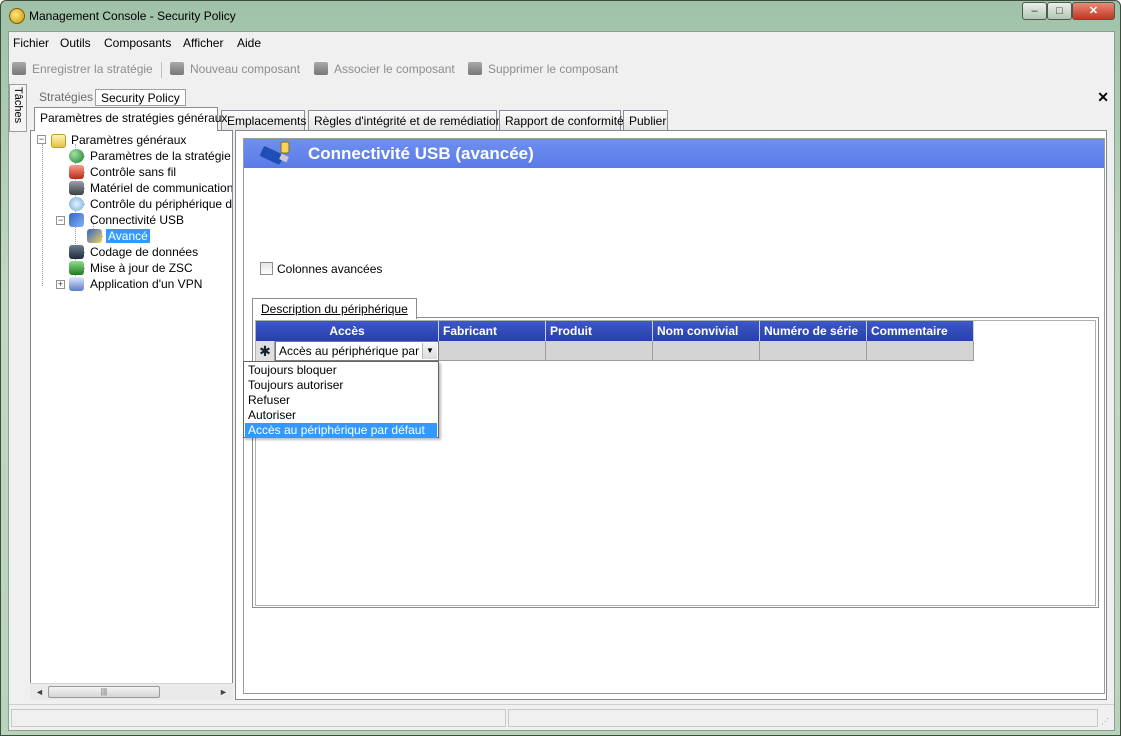  What do you see at coordinates (706, 331) in the screenshot?
I see `column-header-friendly-name: Nom convivial` at bounding box center [706, 331].